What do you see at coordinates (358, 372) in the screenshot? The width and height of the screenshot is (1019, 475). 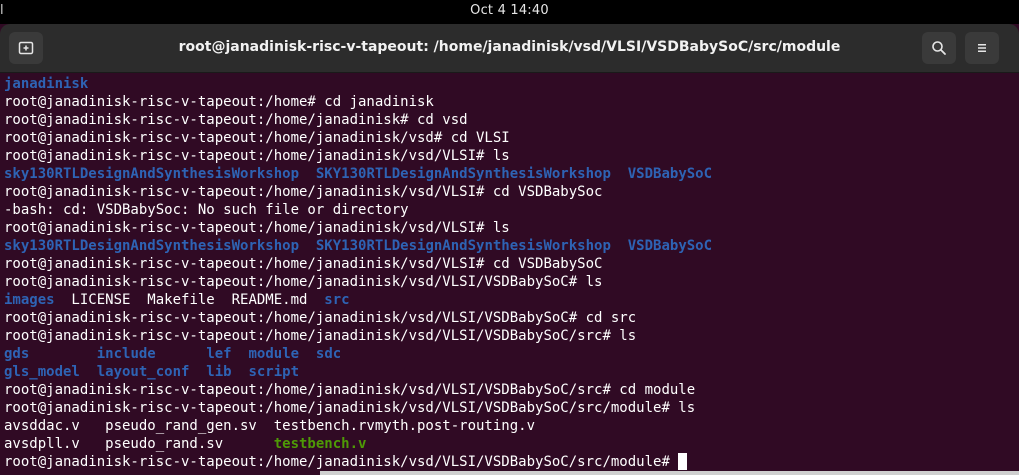 I see `terminal-line: gls_model layout_conf lib script` at bounding box center [358, 372].